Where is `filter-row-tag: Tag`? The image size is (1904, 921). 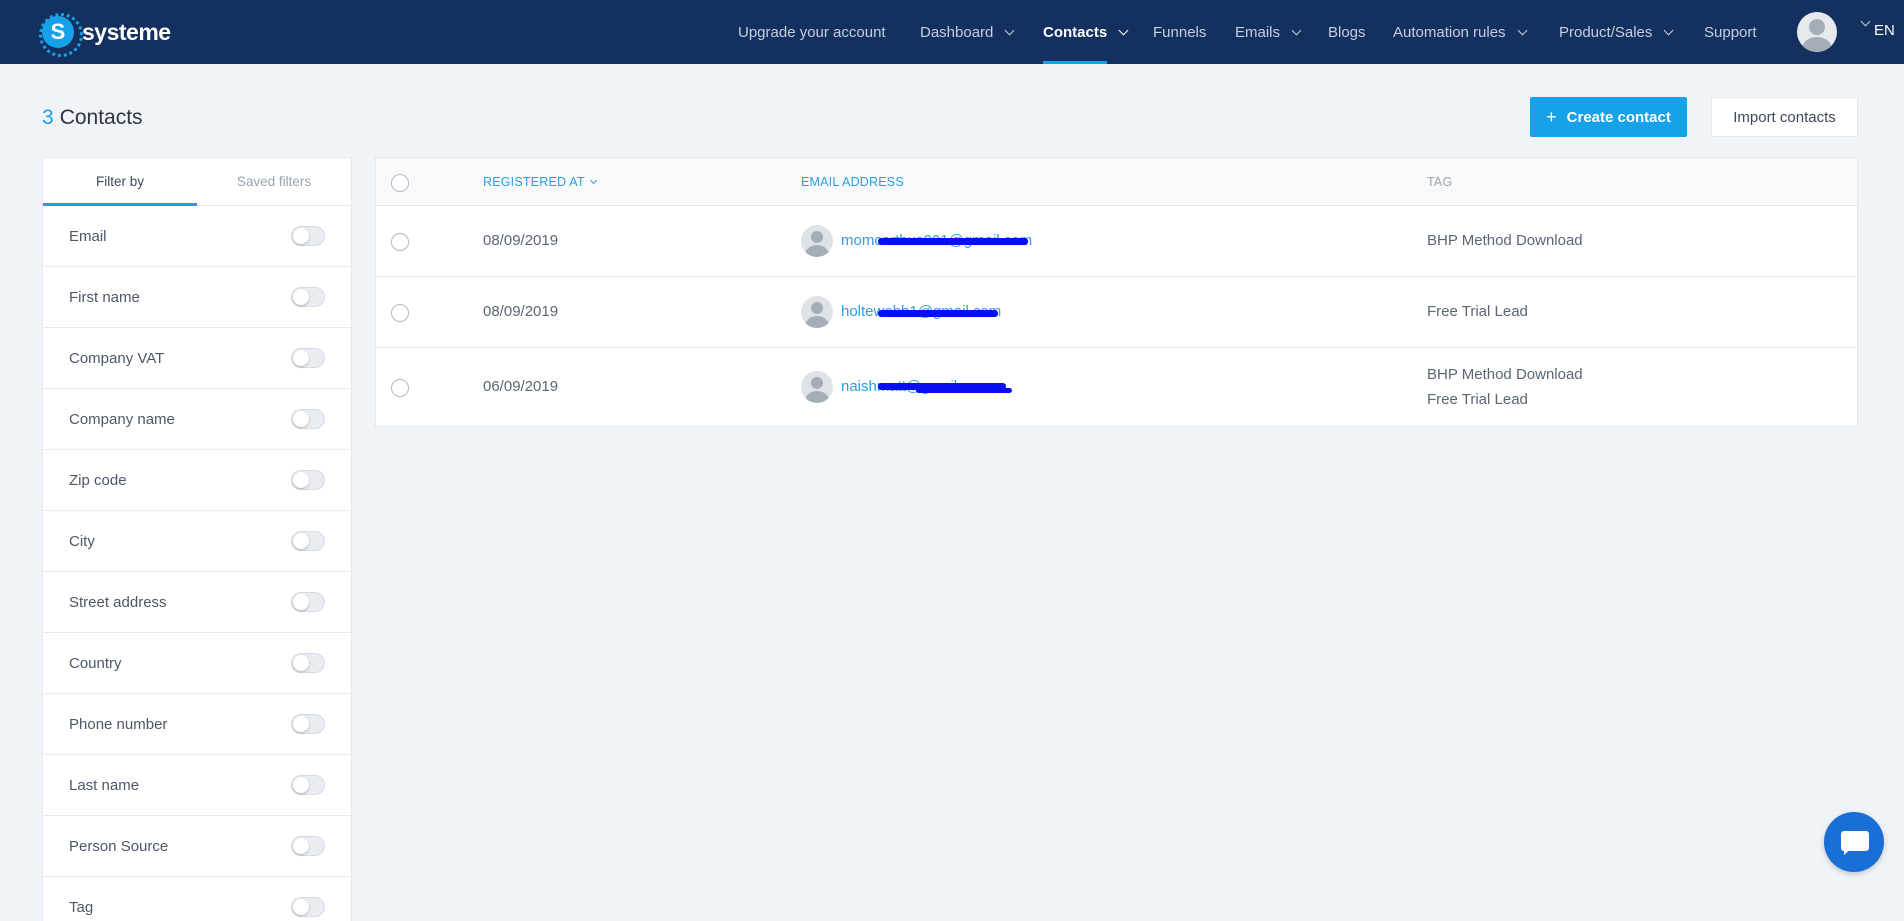
filter-row-tag: Tag is located at coordinates (197, 899).